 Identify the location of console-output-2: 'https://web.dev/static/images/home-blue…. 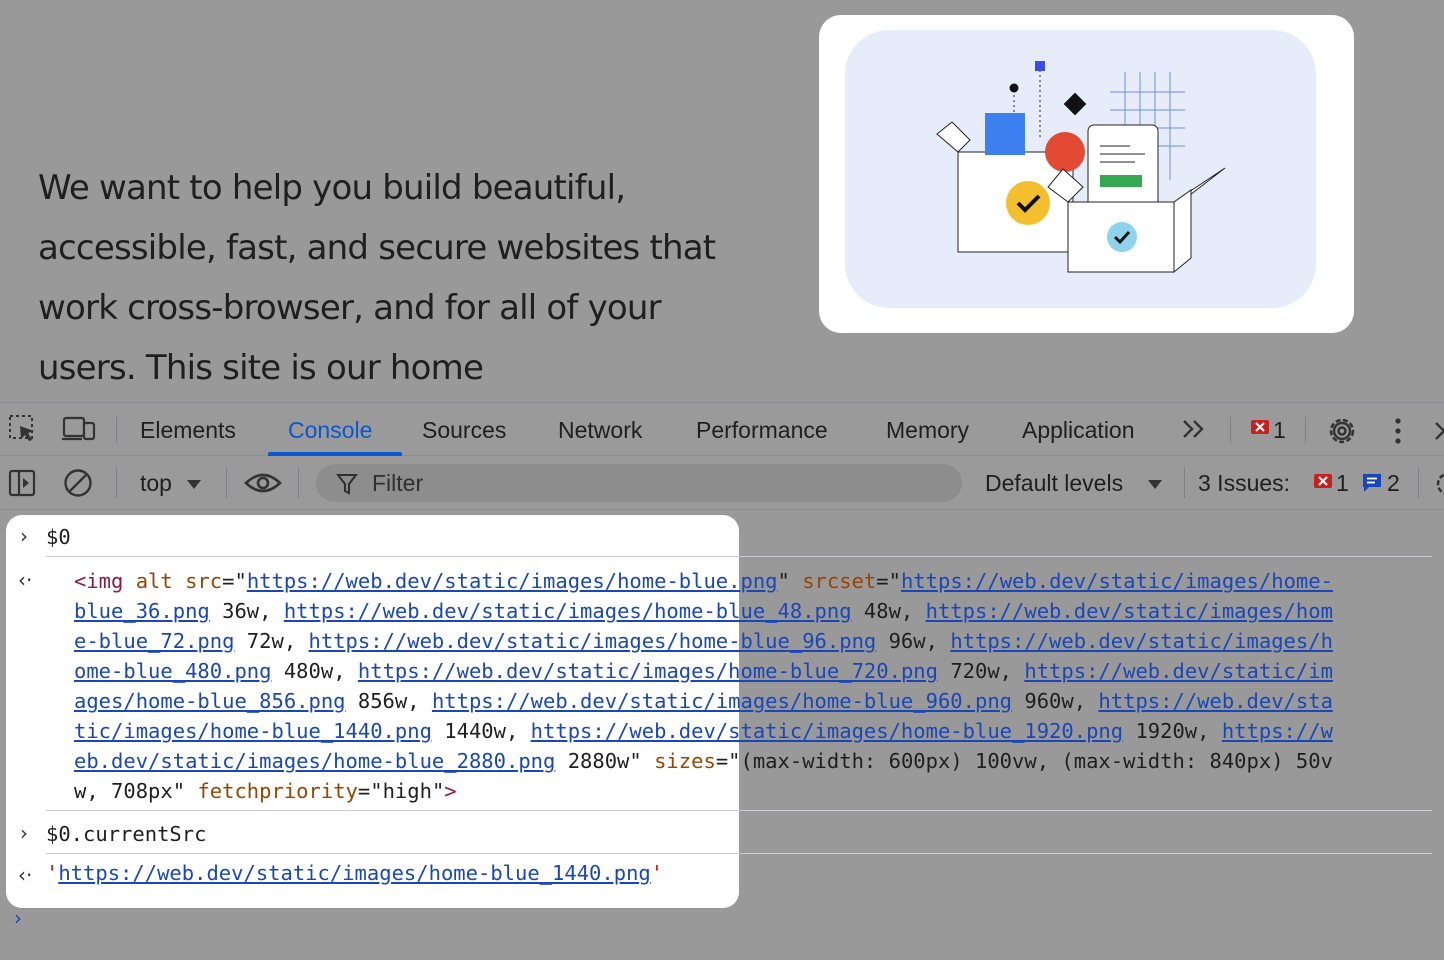
(354, 873).